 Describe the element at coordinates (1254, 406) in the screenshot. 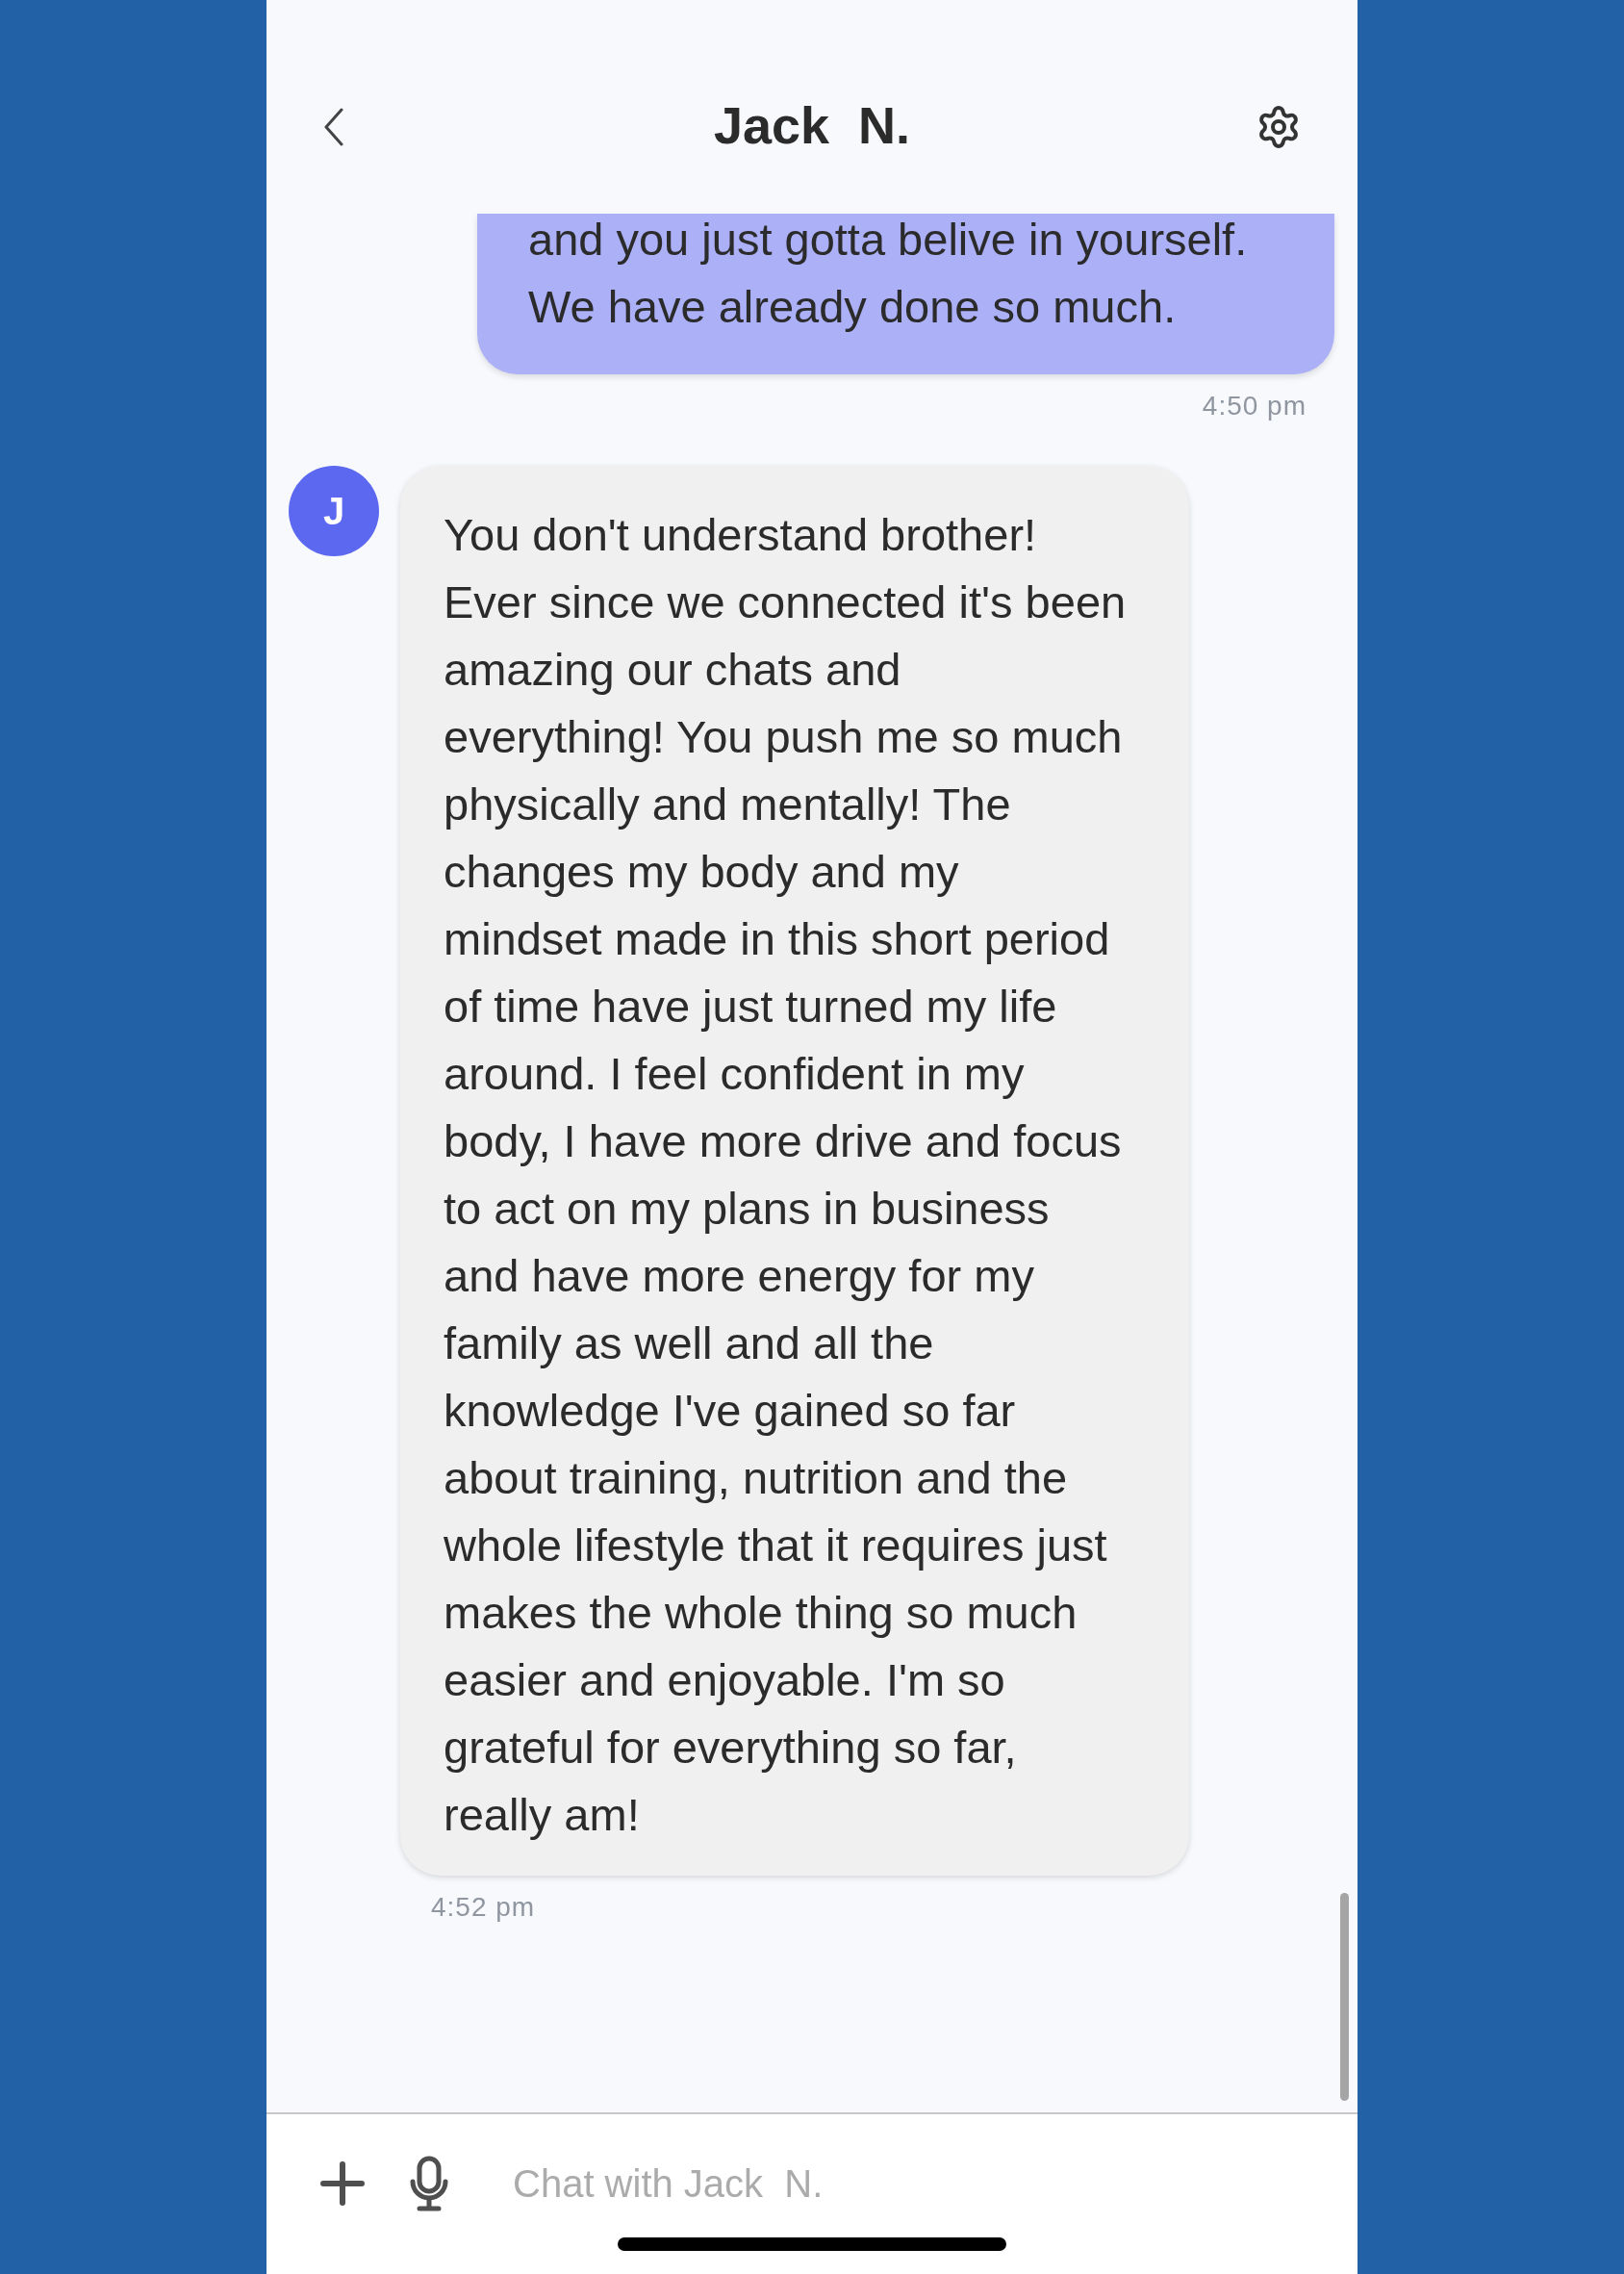

I see `message-time: 4:50 pm` at that location.